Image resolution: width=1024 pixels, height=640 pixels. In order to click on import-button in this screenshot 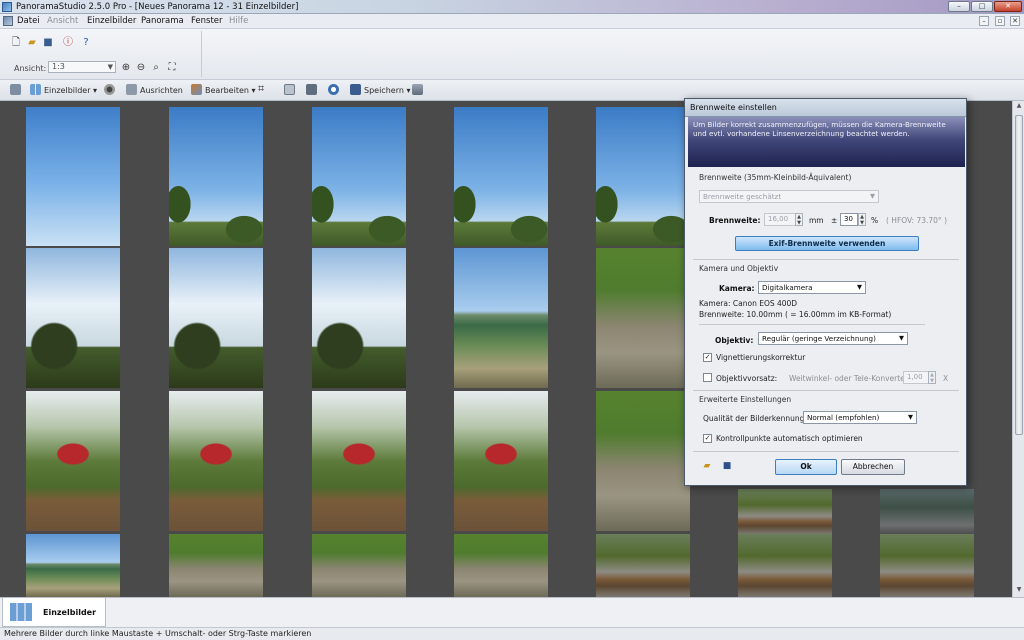, I will do `click(17, 89)`.